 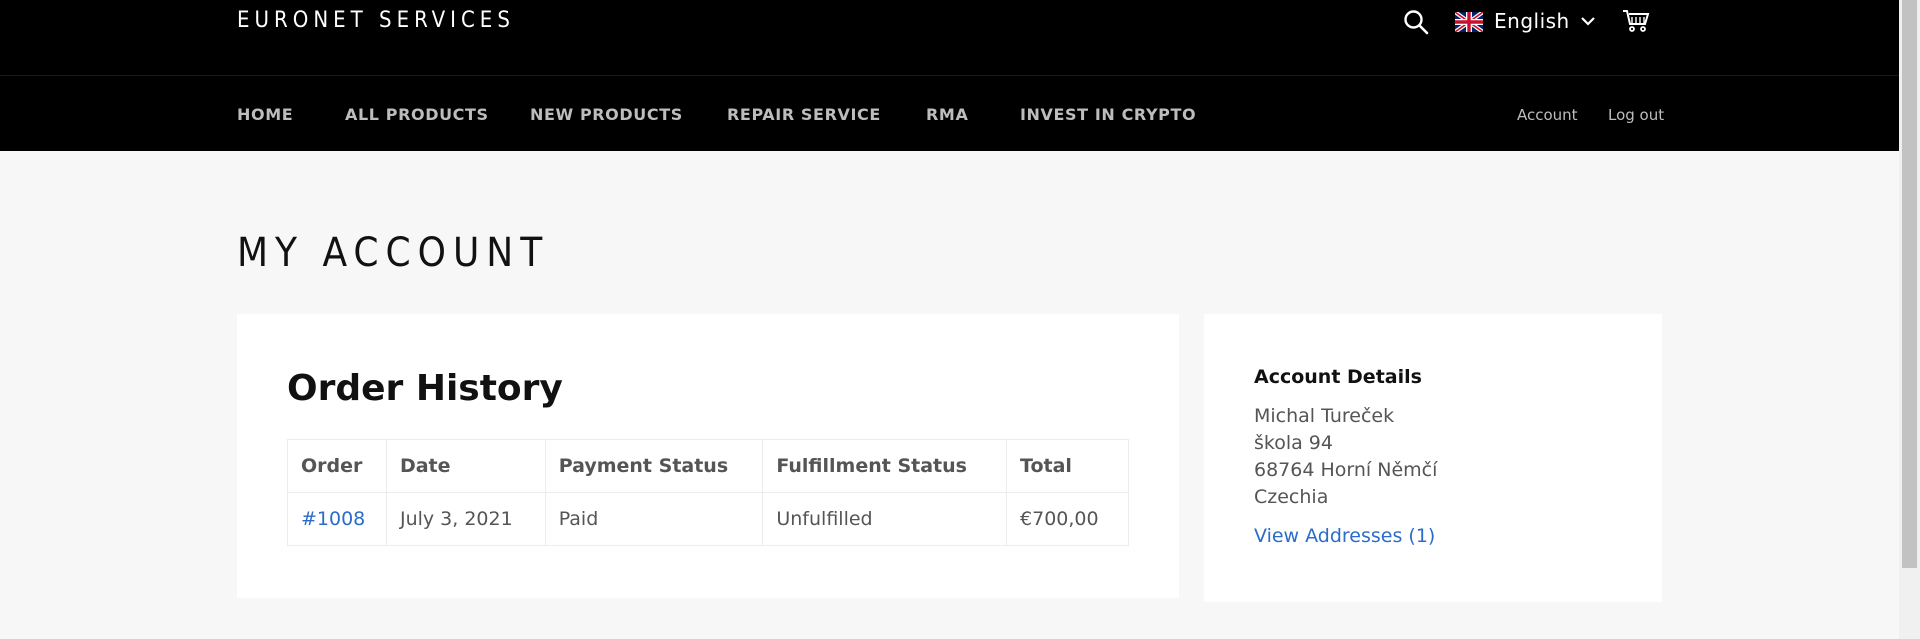 What do you see at coordinates (425, 388) in the screenshot?
I see `order-history-title: Order History` at bounding box center [425, 388].